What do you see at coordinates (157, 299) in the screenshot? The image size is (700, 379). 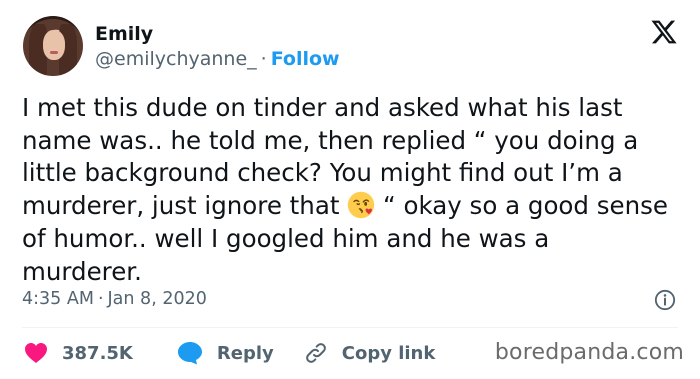 I see `timestamp-date: Jan 8, 2020` at bounding box center [157, 299].